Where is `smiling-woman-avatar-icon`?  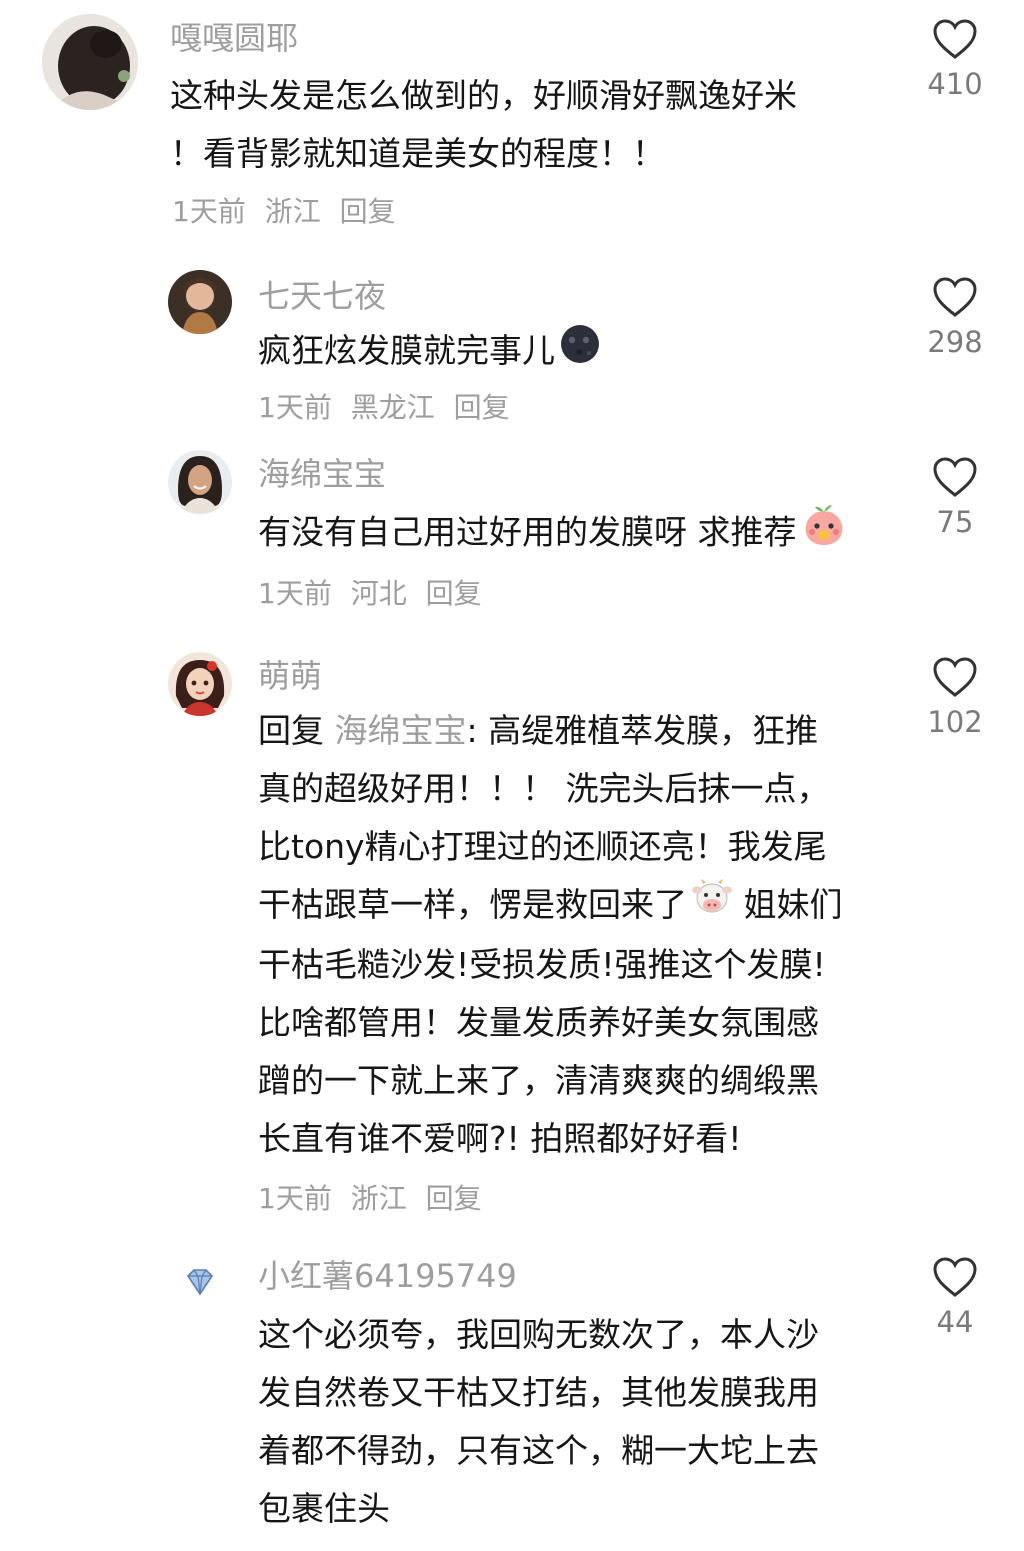 smiling-woman-avatar-icon is located at coordinates (200, 482).